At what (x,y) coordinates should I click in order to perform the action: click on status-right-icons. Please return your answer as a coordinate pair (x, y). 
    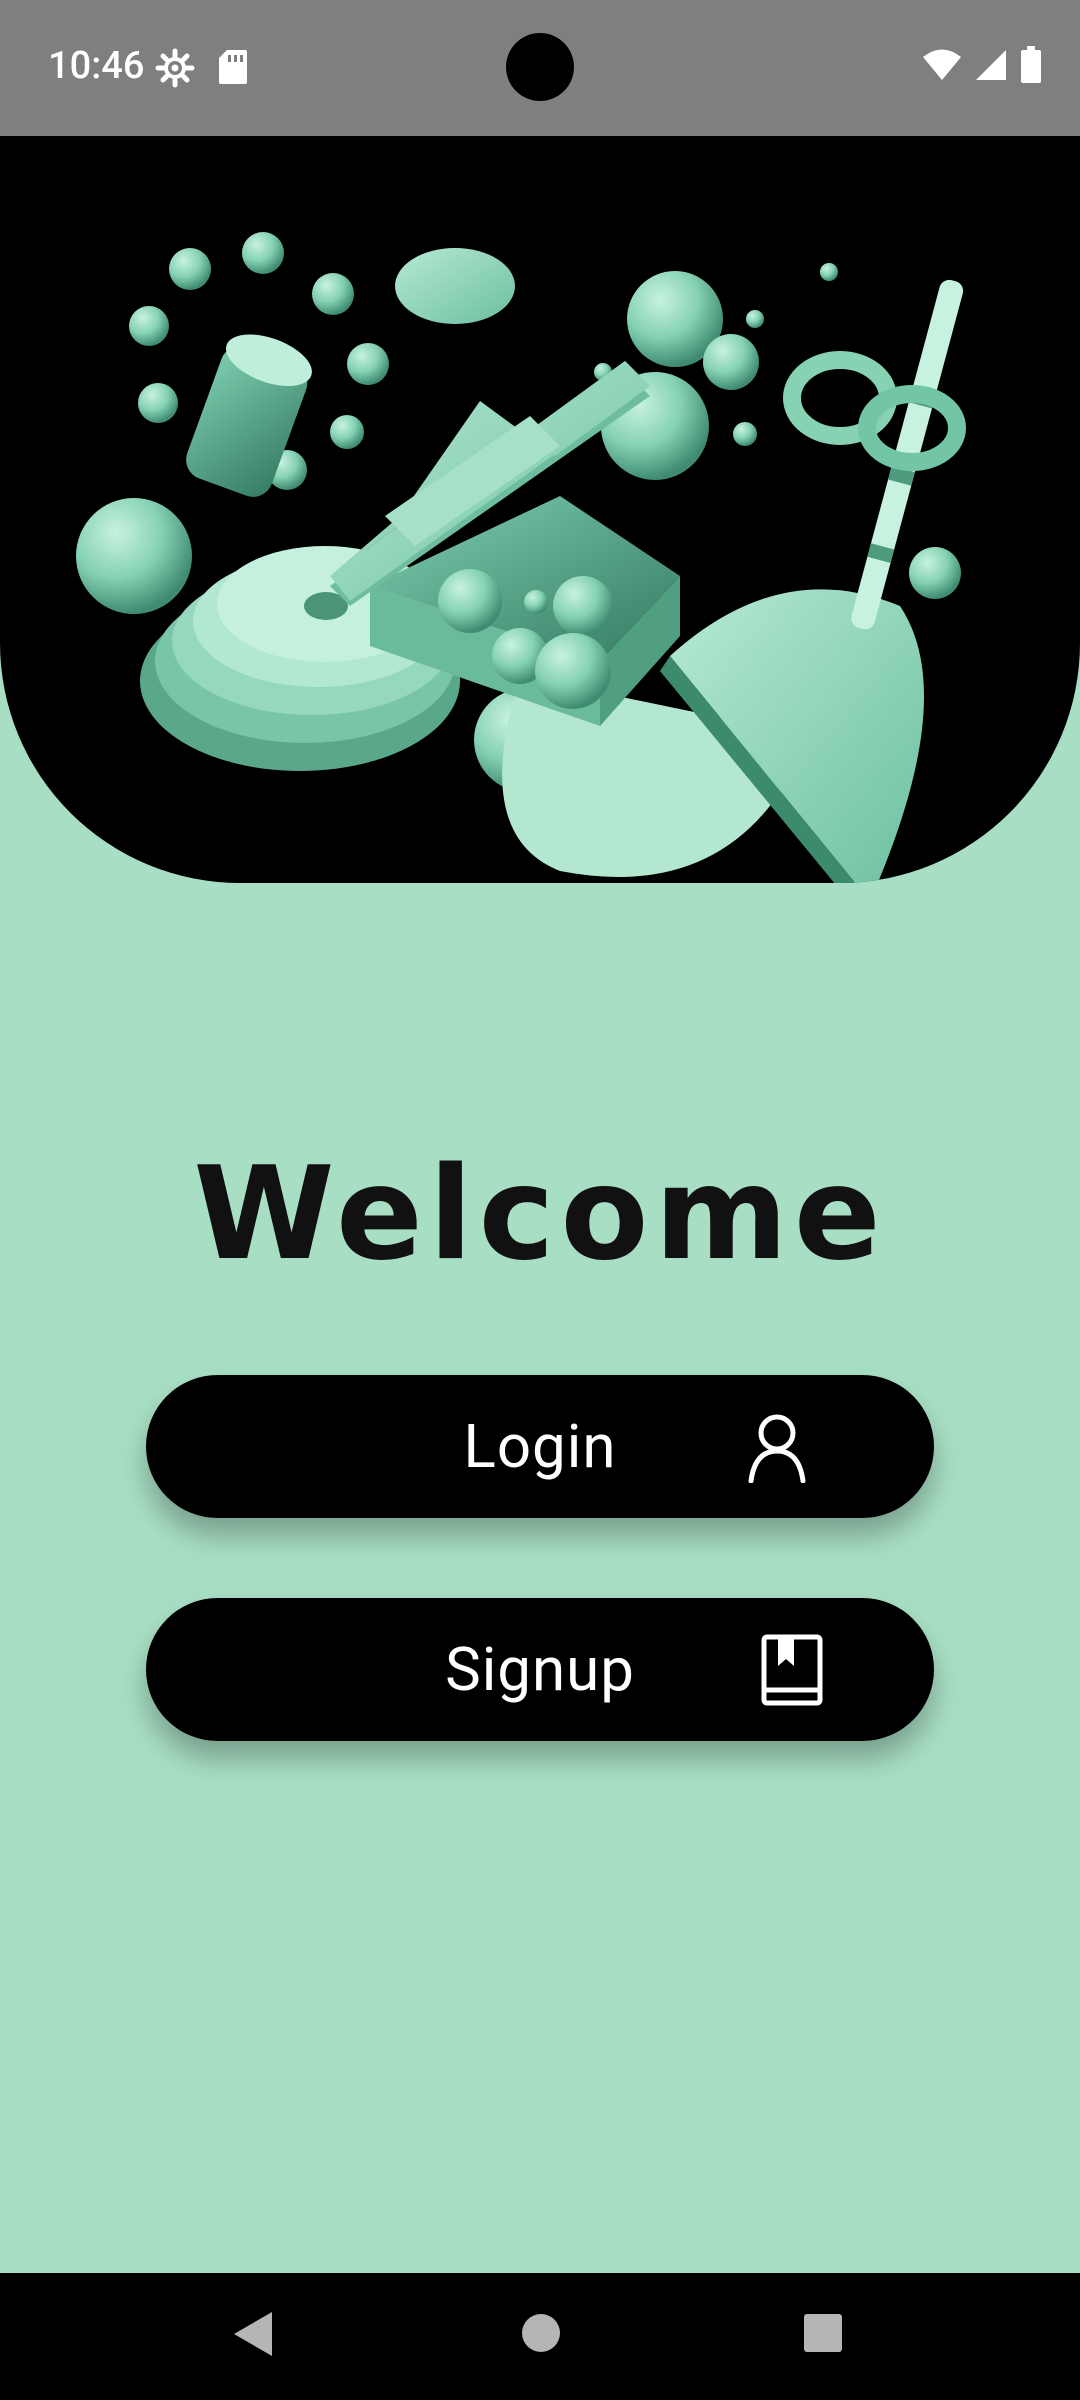
    Looking at the image, I should click on (982, 67).